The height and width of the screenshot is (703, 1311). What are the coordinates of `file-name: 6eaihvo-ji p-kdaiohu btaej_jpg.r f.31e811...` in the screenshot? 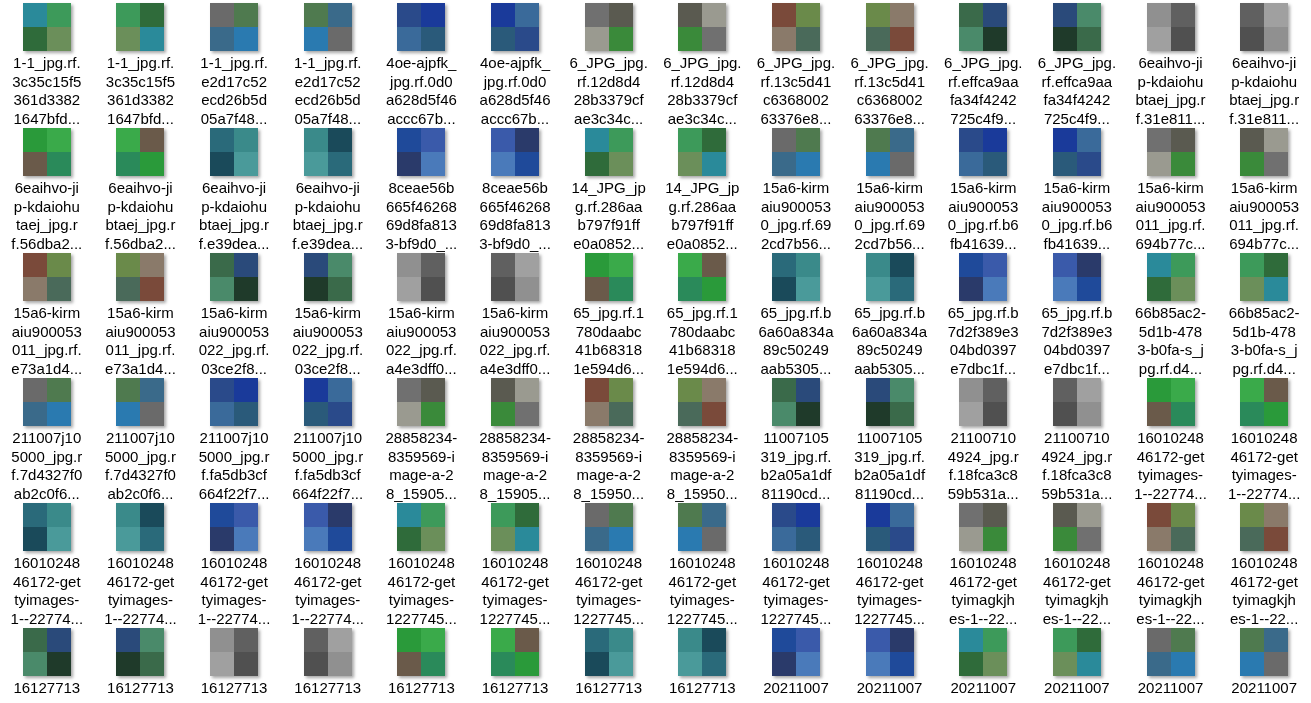 It's located at (1264, 91).